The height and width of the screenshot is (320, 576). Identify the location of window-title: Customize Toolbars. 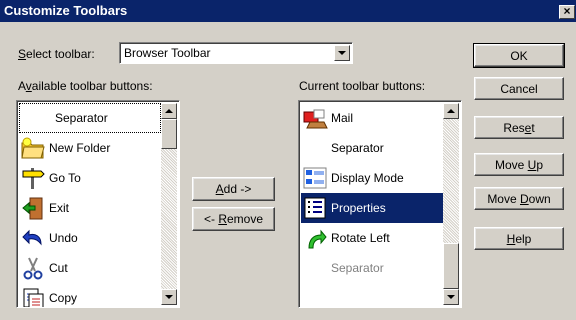
(66, 10).